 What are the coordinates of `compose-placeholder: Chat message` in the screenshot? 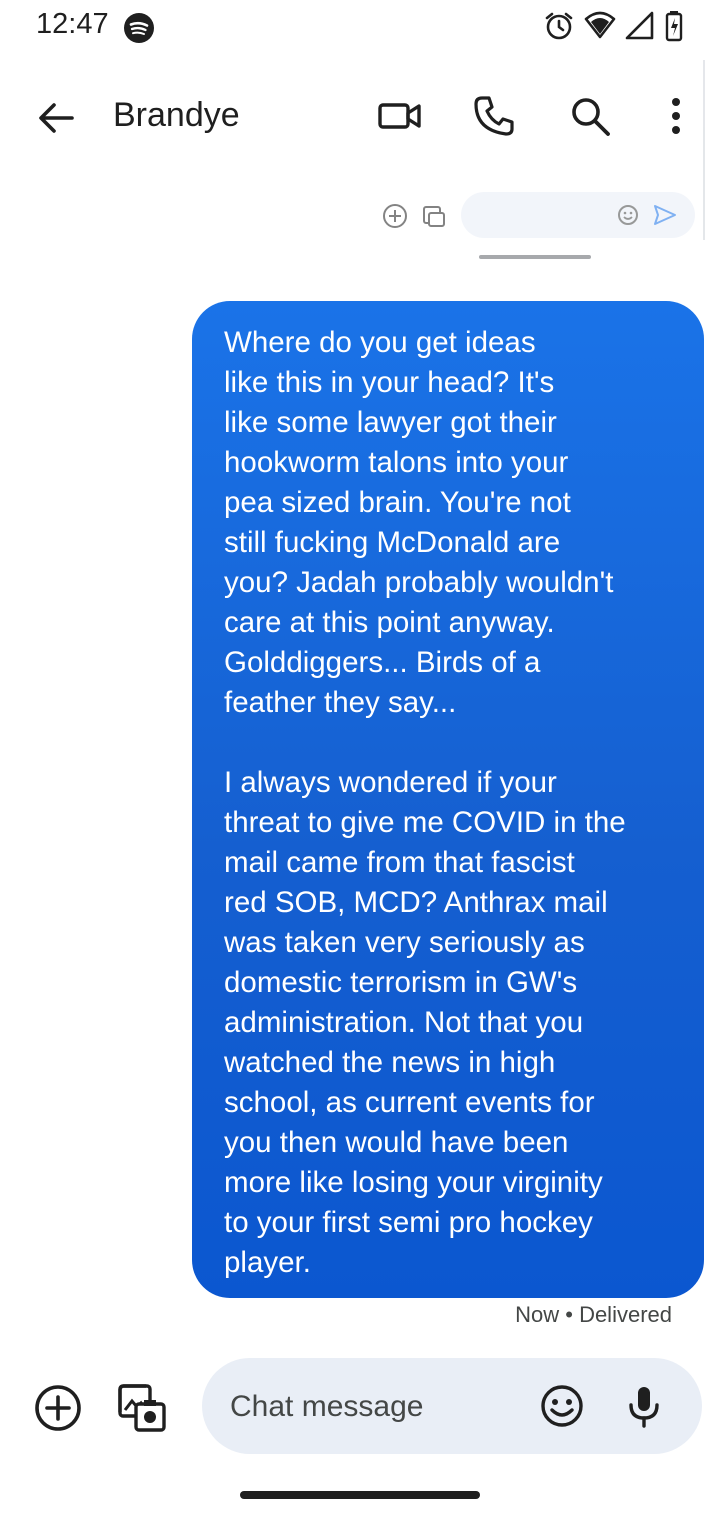 It's located at (327, 1406).